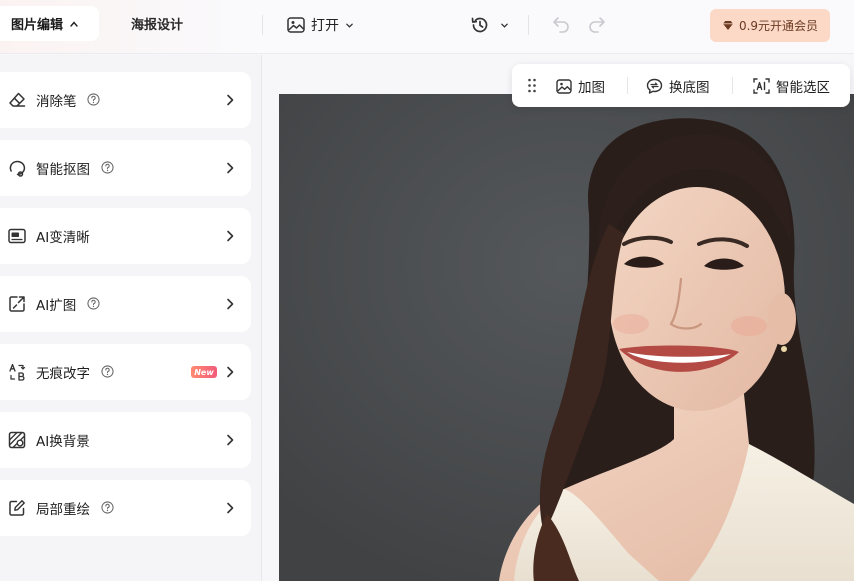  Describe the element at coordinates (778, 26) in the screenshot. I see `vip-membership-label: 0.9元开通会员` at that location.